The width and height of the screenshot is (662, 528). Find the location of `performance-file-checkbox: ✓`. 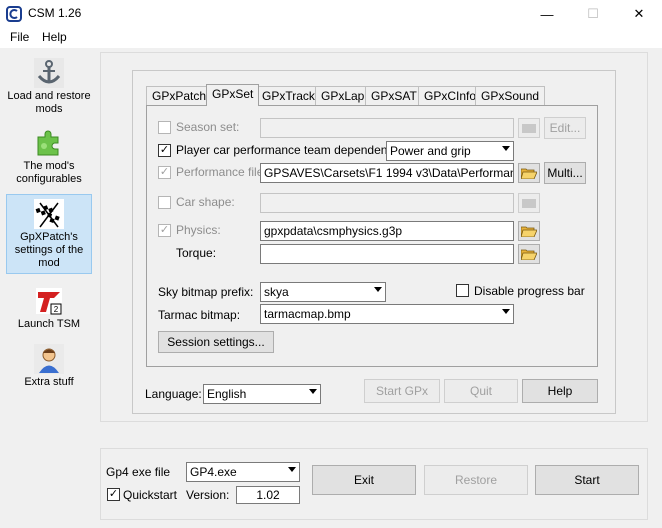

performance-file-checkbox: ✓ is located at coordinates (164, 172).